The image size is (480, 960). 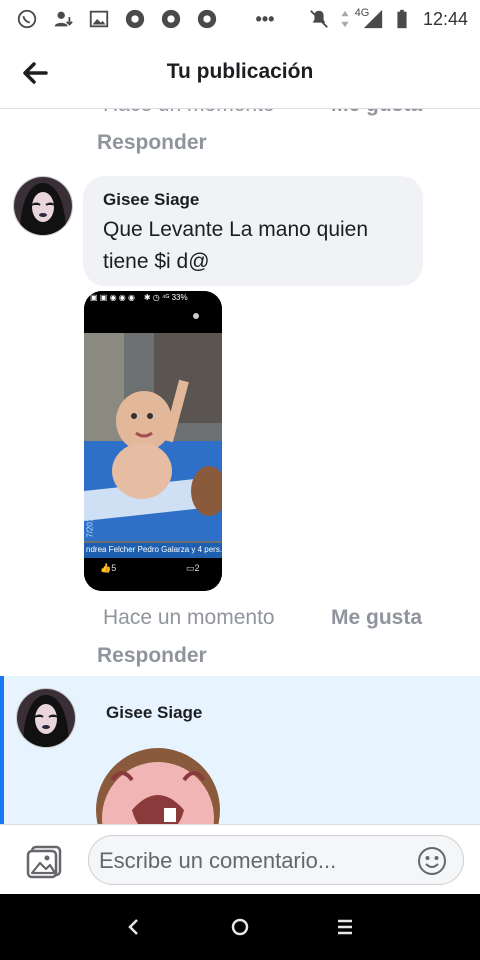 I want to click on signal-icon, so click(x=373, y=19).